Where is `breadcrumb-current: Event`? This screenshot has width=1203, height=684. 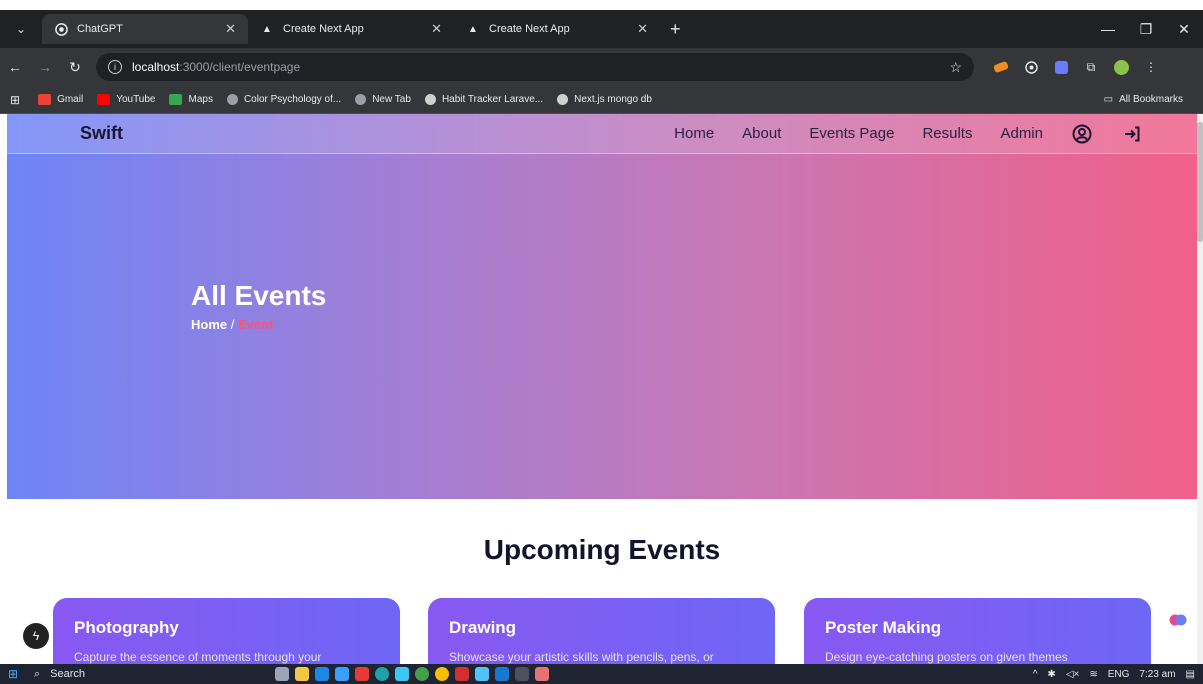
breadcrumb-current: Event is located at coordinates (256, 324).